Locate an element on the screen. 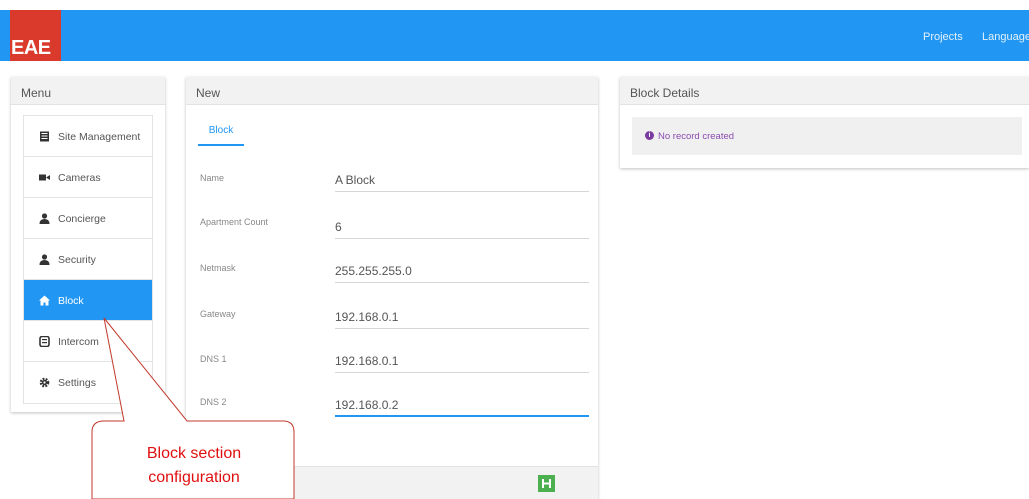  callout-text: Block section configuration is located at coordinates (194, 466).